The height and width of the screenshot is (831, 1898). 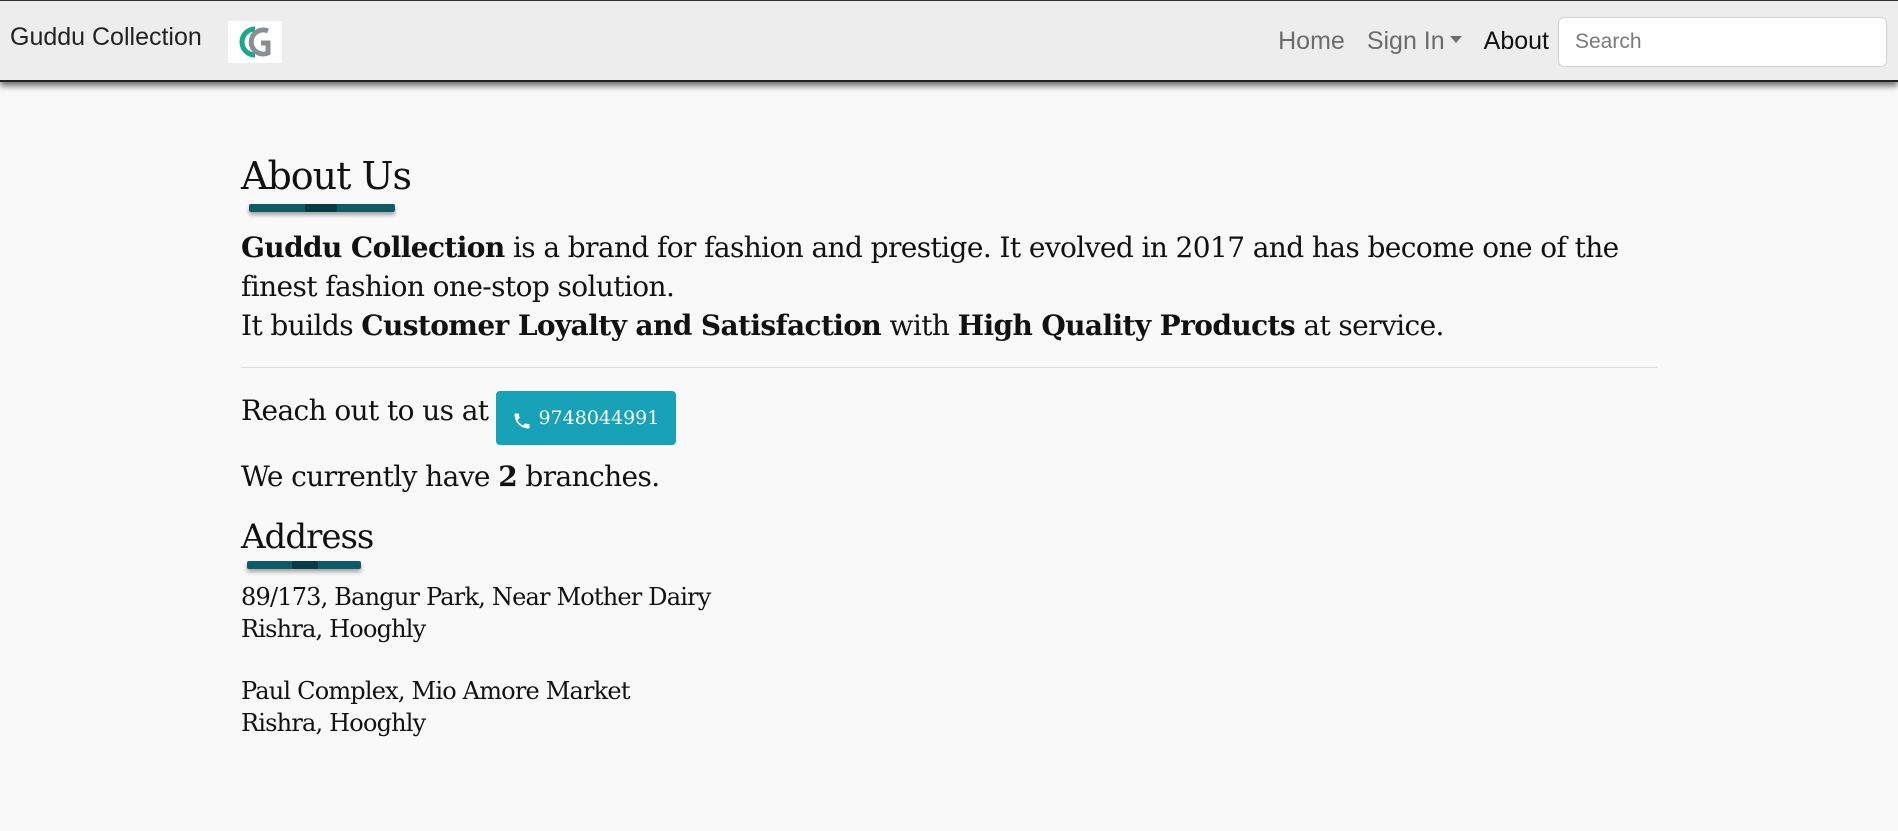 What do you see at coordinates (599, 418) in the screenshot?
I see `phone-number: 9748044991` at bounding box center [599, 418].